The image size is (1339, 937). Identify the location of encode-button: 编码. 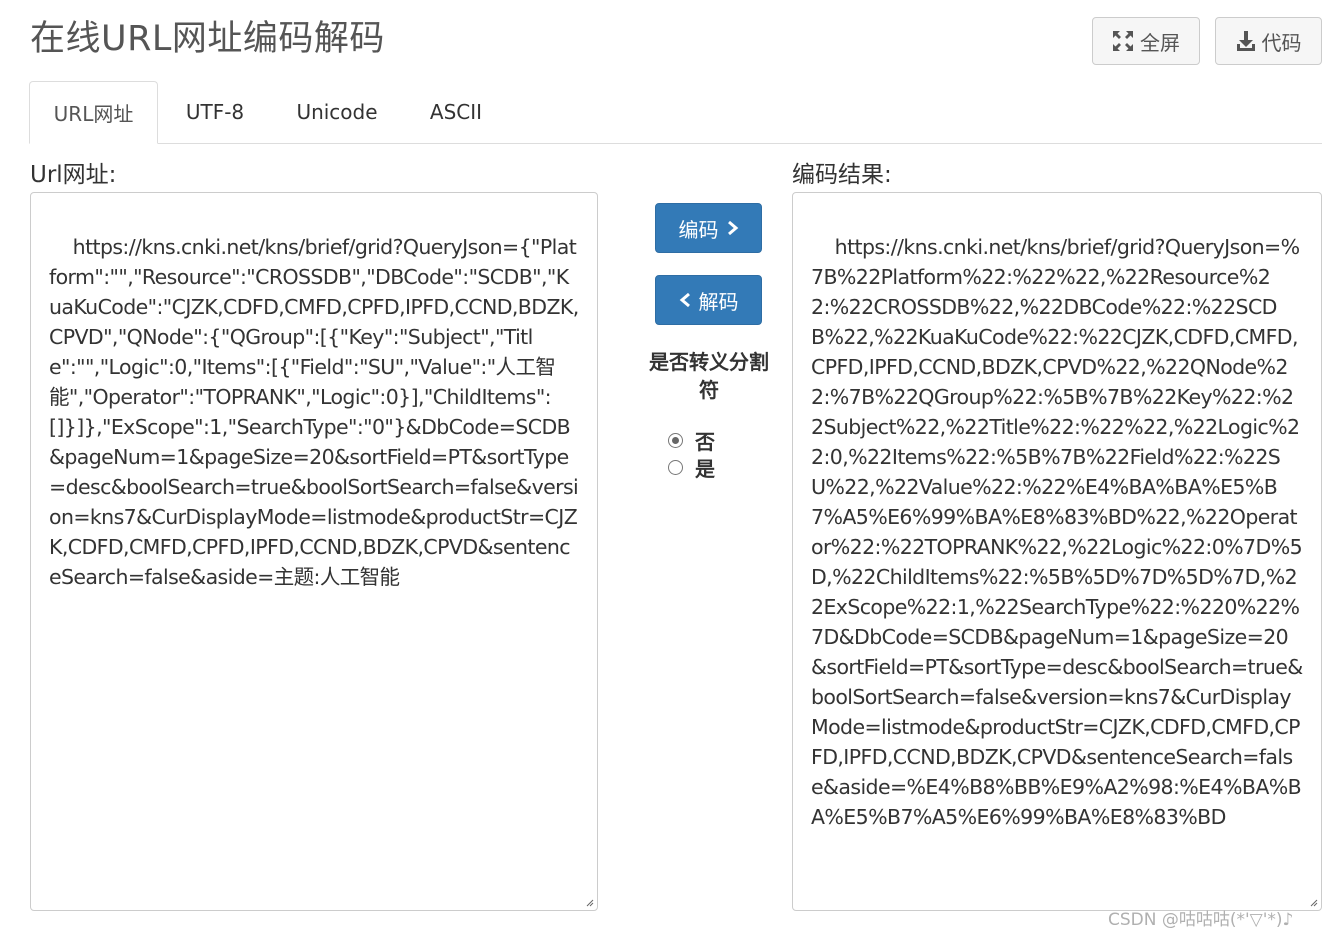
(708, 228).